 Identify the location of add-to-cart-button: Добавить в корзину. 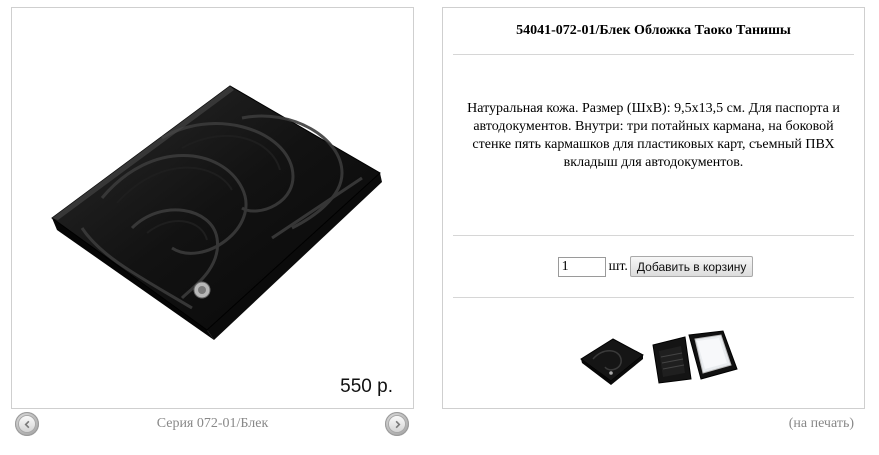
(691, 266).